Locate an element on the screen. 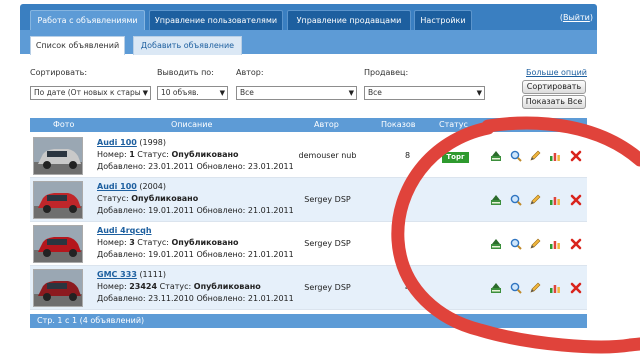 Image resolution: width=640 pixels, height=354 pixels. sort-select-value: По дате (От новых к стары is located at coordinates (87, 92).